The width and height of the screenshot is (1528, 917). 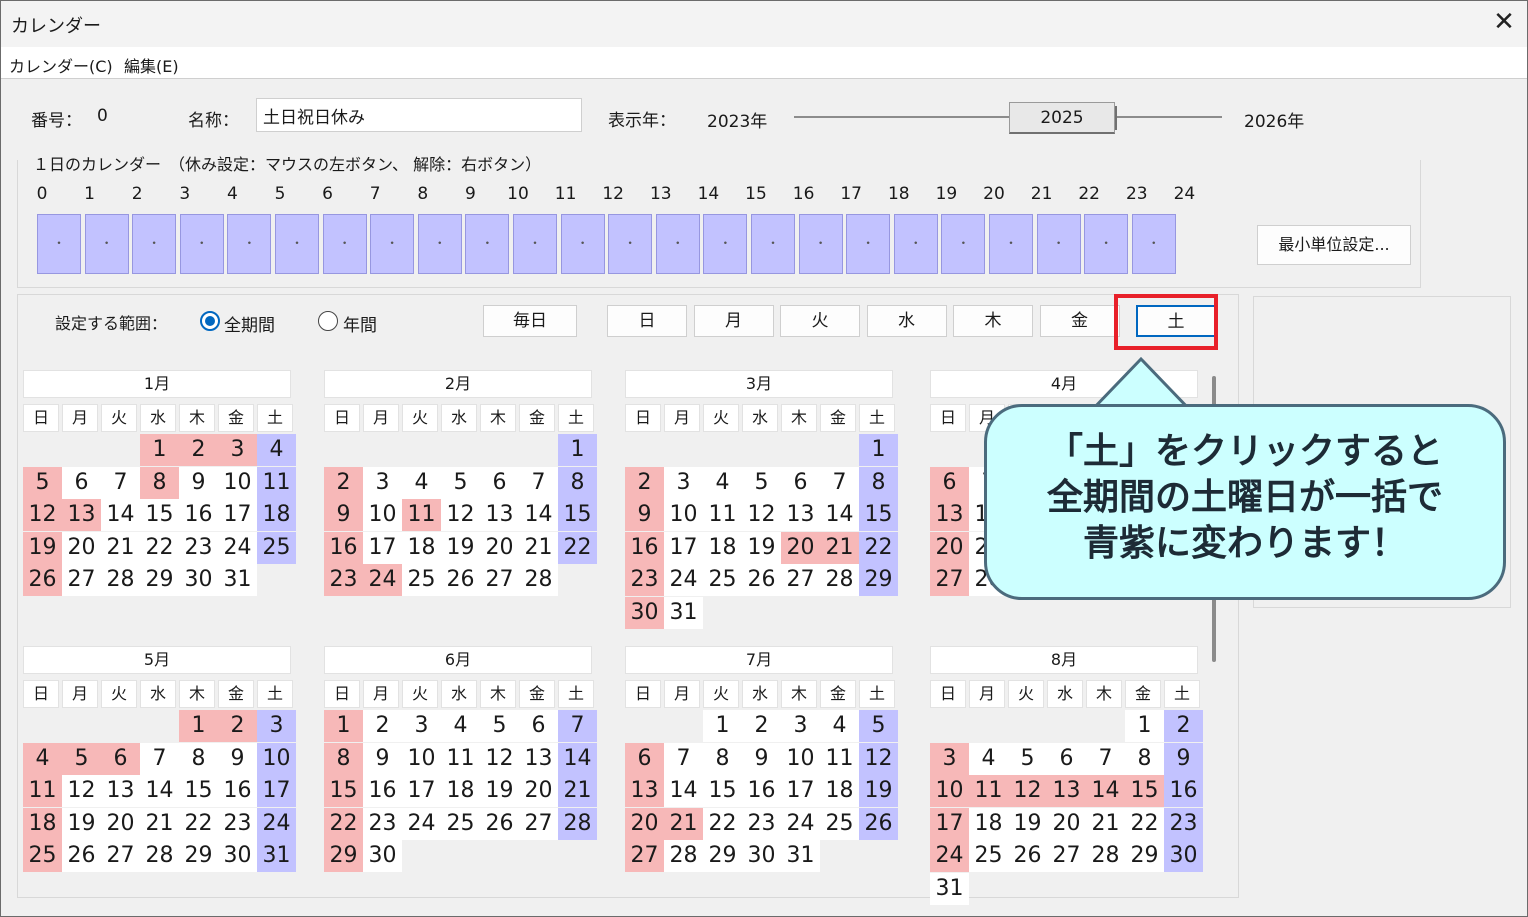 What do you see at coordinates (1062, 118) in the screenshot?
I see `year-slider-thumb: 2025` at bounding box center [1062, 118].